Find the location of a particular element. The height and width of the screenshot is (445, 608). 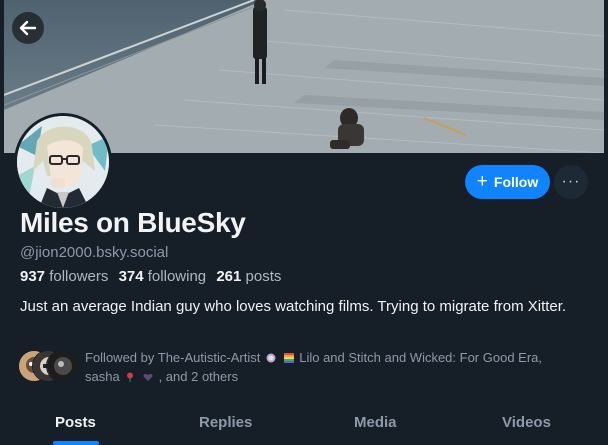

followers-label: followers is located at coordinates (79, 276).